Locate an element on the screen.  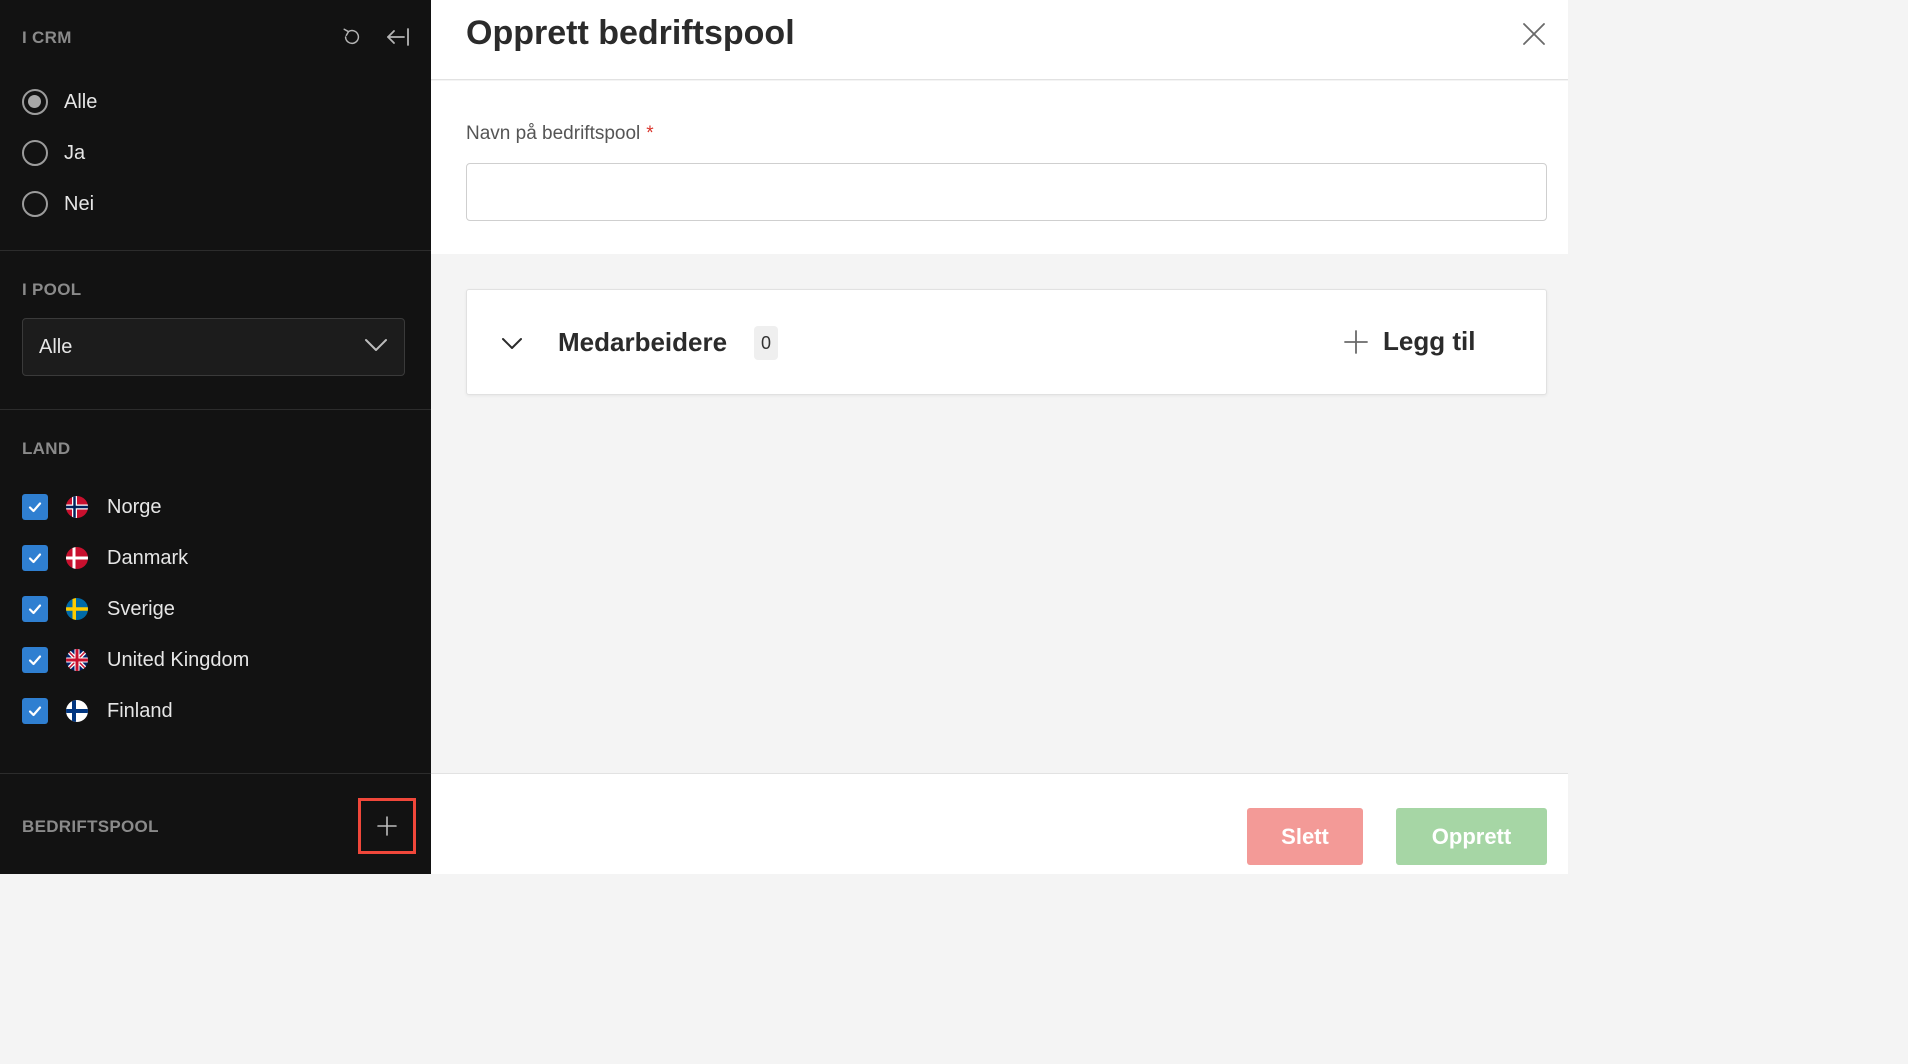
country-label: Danmark is located at coordinates (148, 557).